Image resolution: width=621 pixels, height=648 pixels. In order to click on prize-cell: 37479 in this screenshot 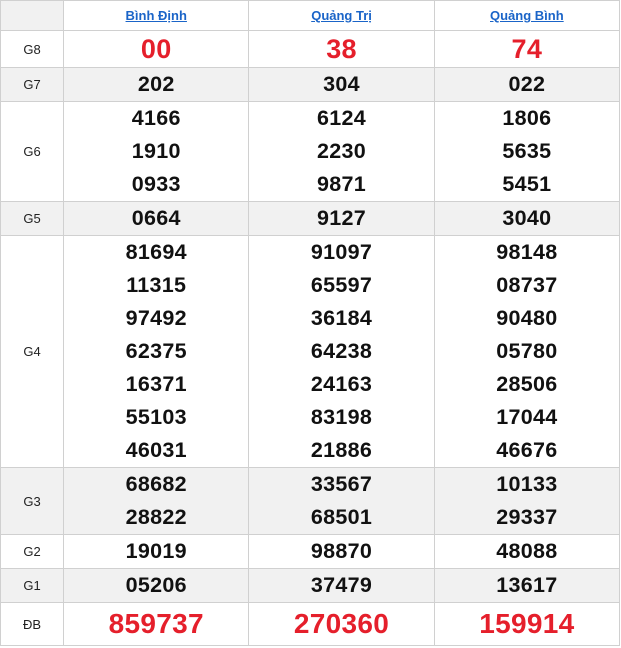, I will do `click(341, 585)`.